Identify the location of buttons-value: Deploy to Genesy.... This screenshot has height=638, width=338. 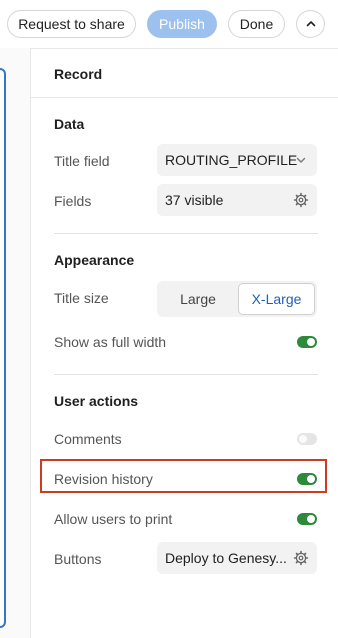
(226, 558).